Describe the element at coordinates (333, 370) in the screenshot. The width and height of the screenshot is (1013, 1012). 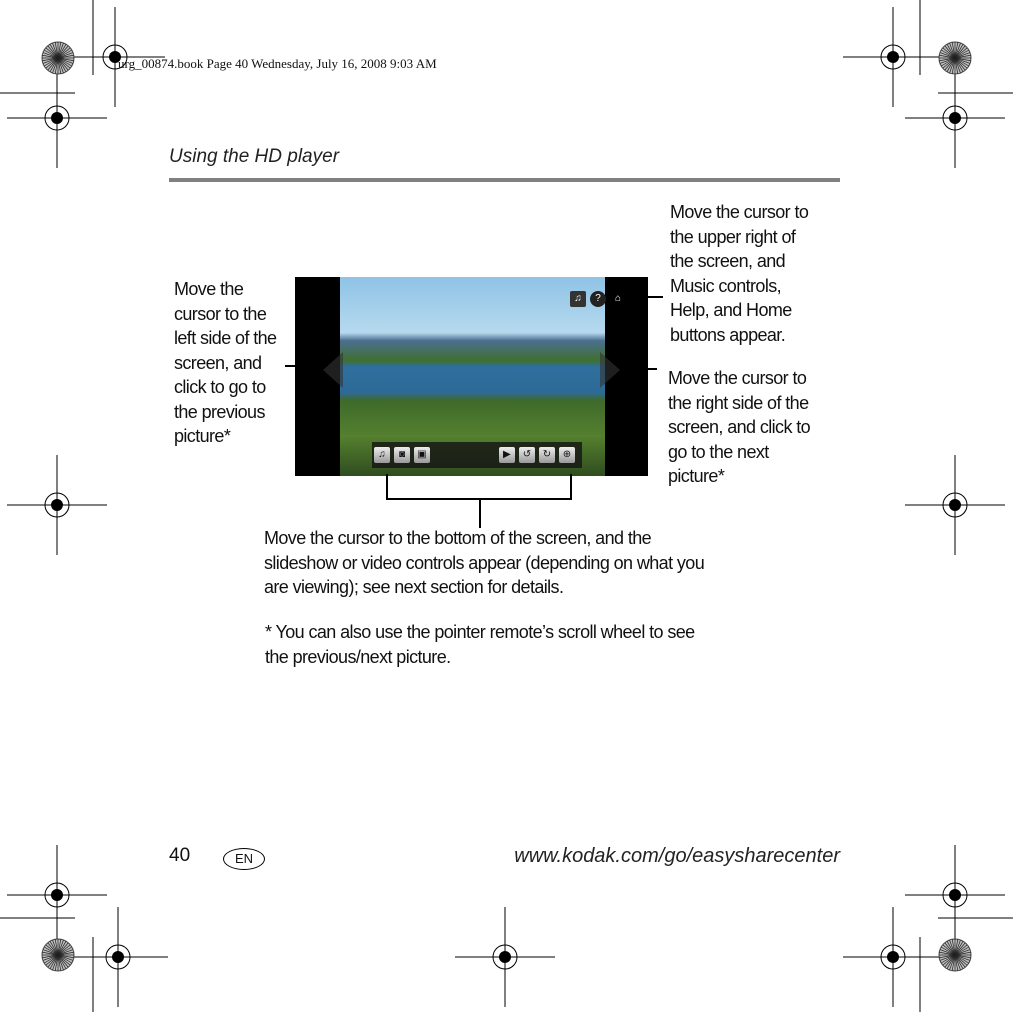
I see `previous-arrow-icon` at that location.